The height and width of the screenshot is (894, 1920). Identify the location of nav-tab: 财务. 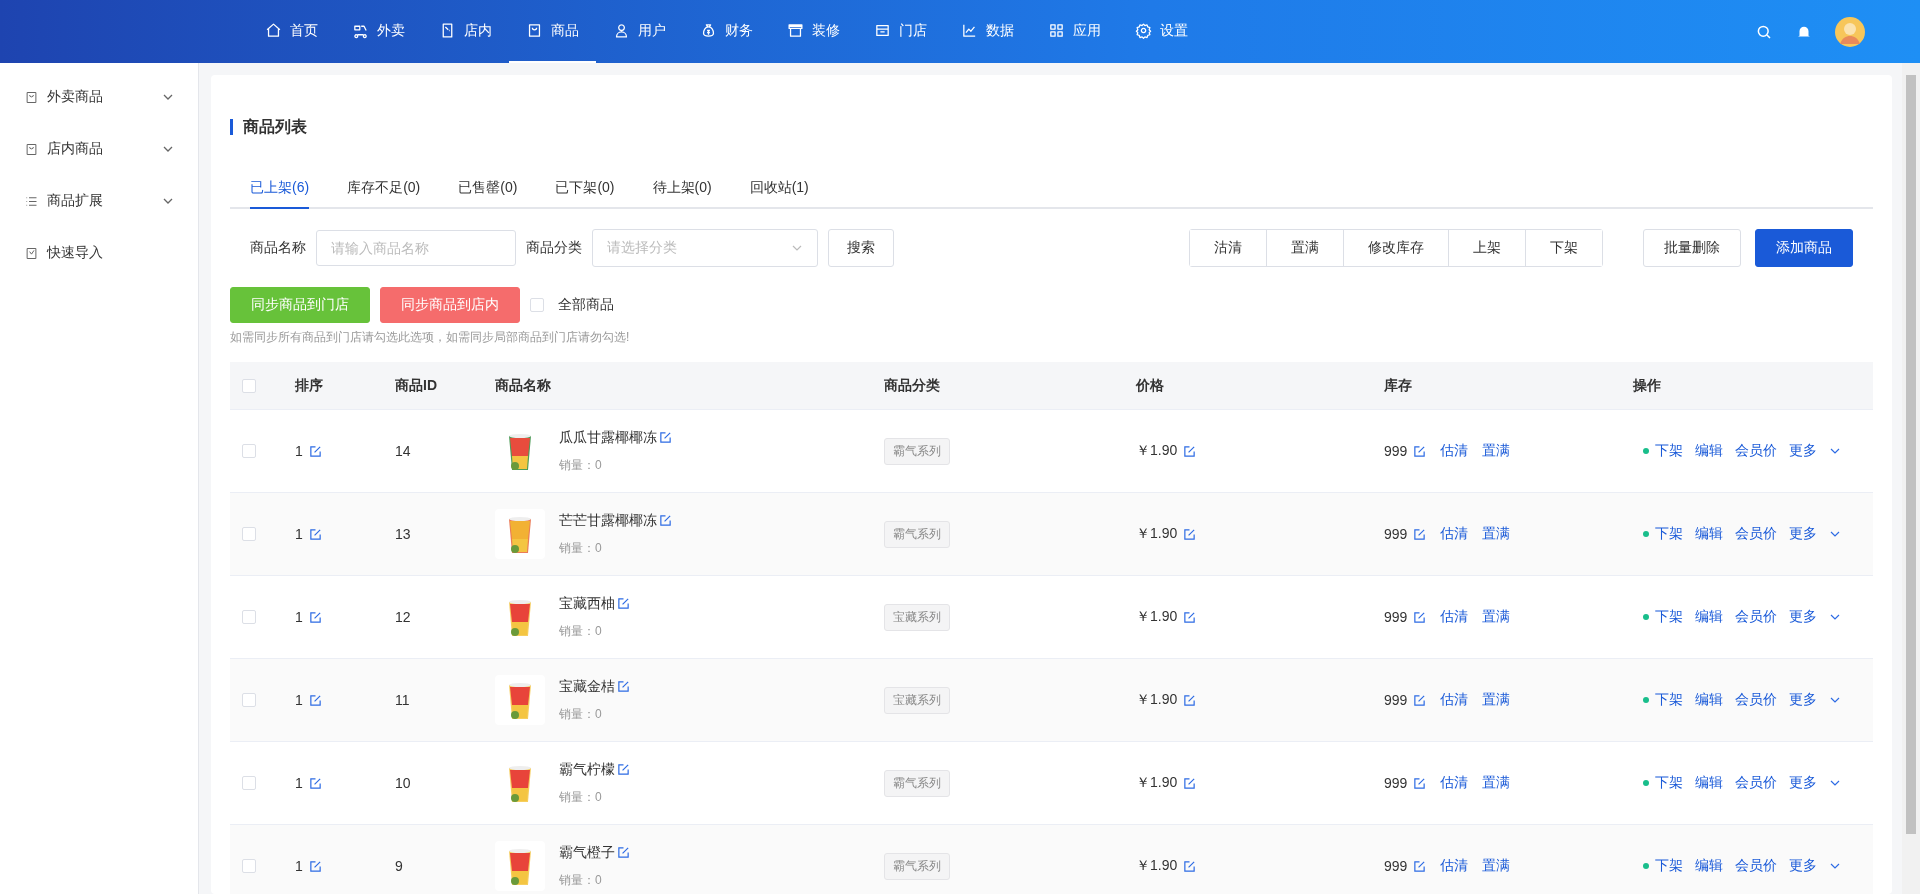
(726, 31).